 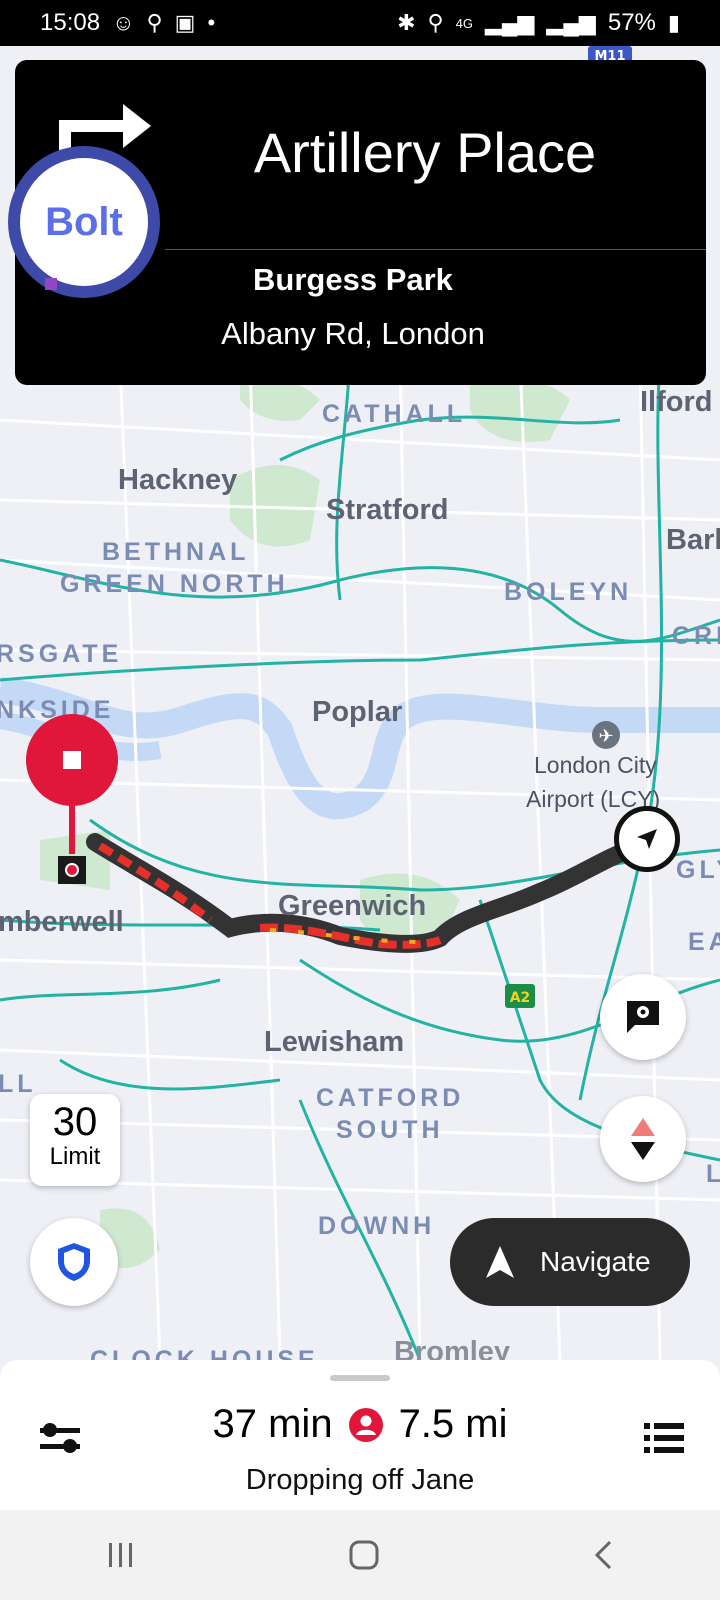 What do you see at coordinates (185, 22) in the screenshot?
I see `gallery-icon: ▣` at bounding box center [185, 22].